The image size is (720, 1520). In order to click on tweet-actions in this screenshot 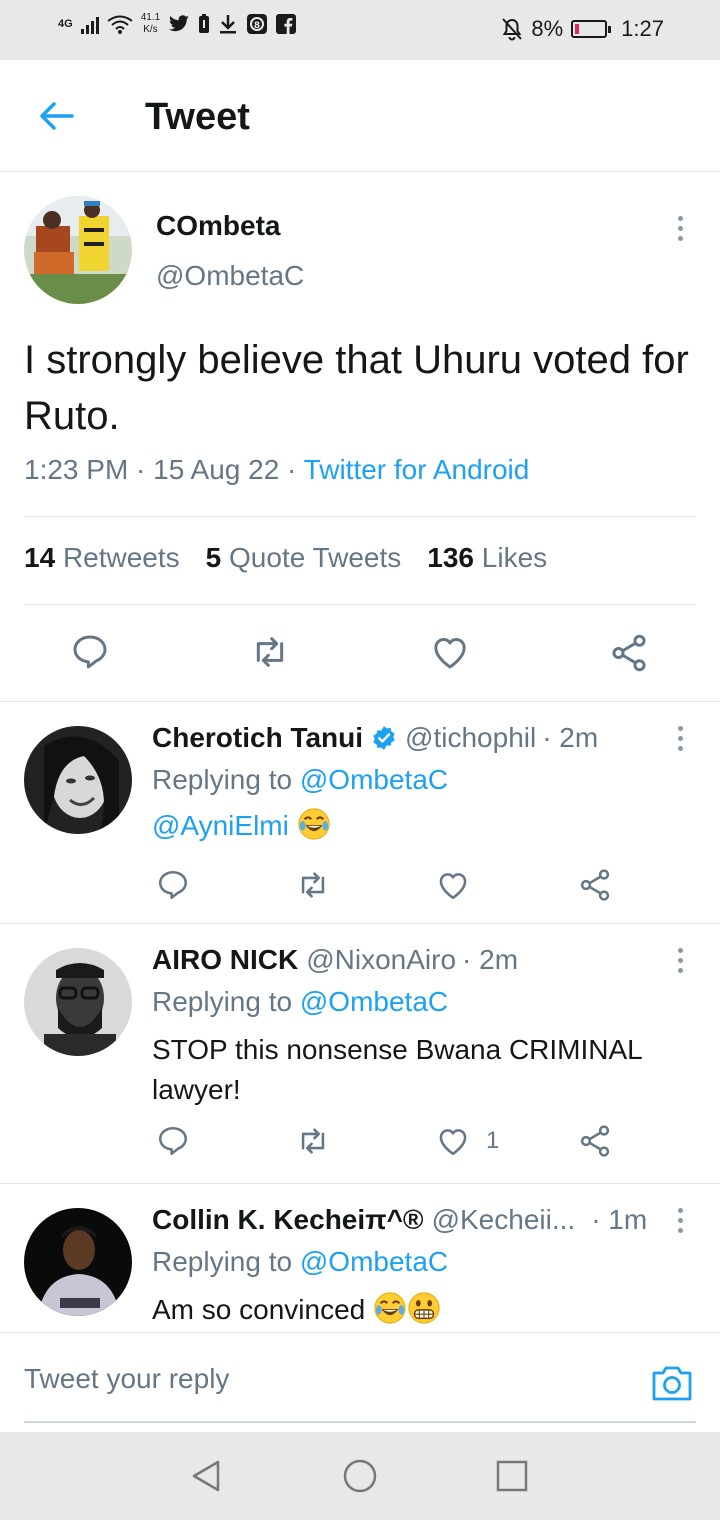, I will do `click(360, 654)`.